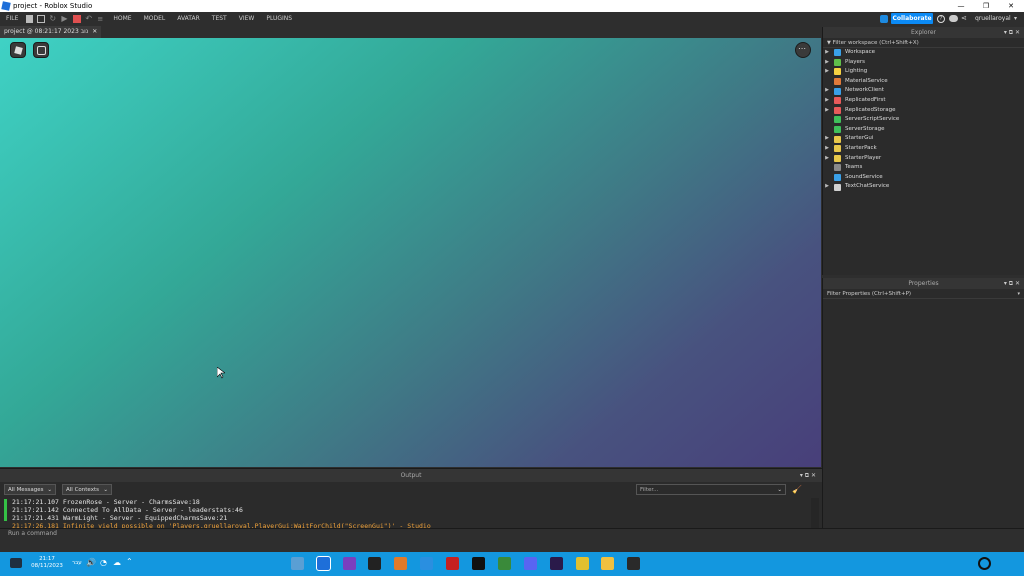 The image size is (1024, 576). What do you see at coordinates (504, 563) in the screenshot?
I see `robot-icon` at bounding box center [504, 563].